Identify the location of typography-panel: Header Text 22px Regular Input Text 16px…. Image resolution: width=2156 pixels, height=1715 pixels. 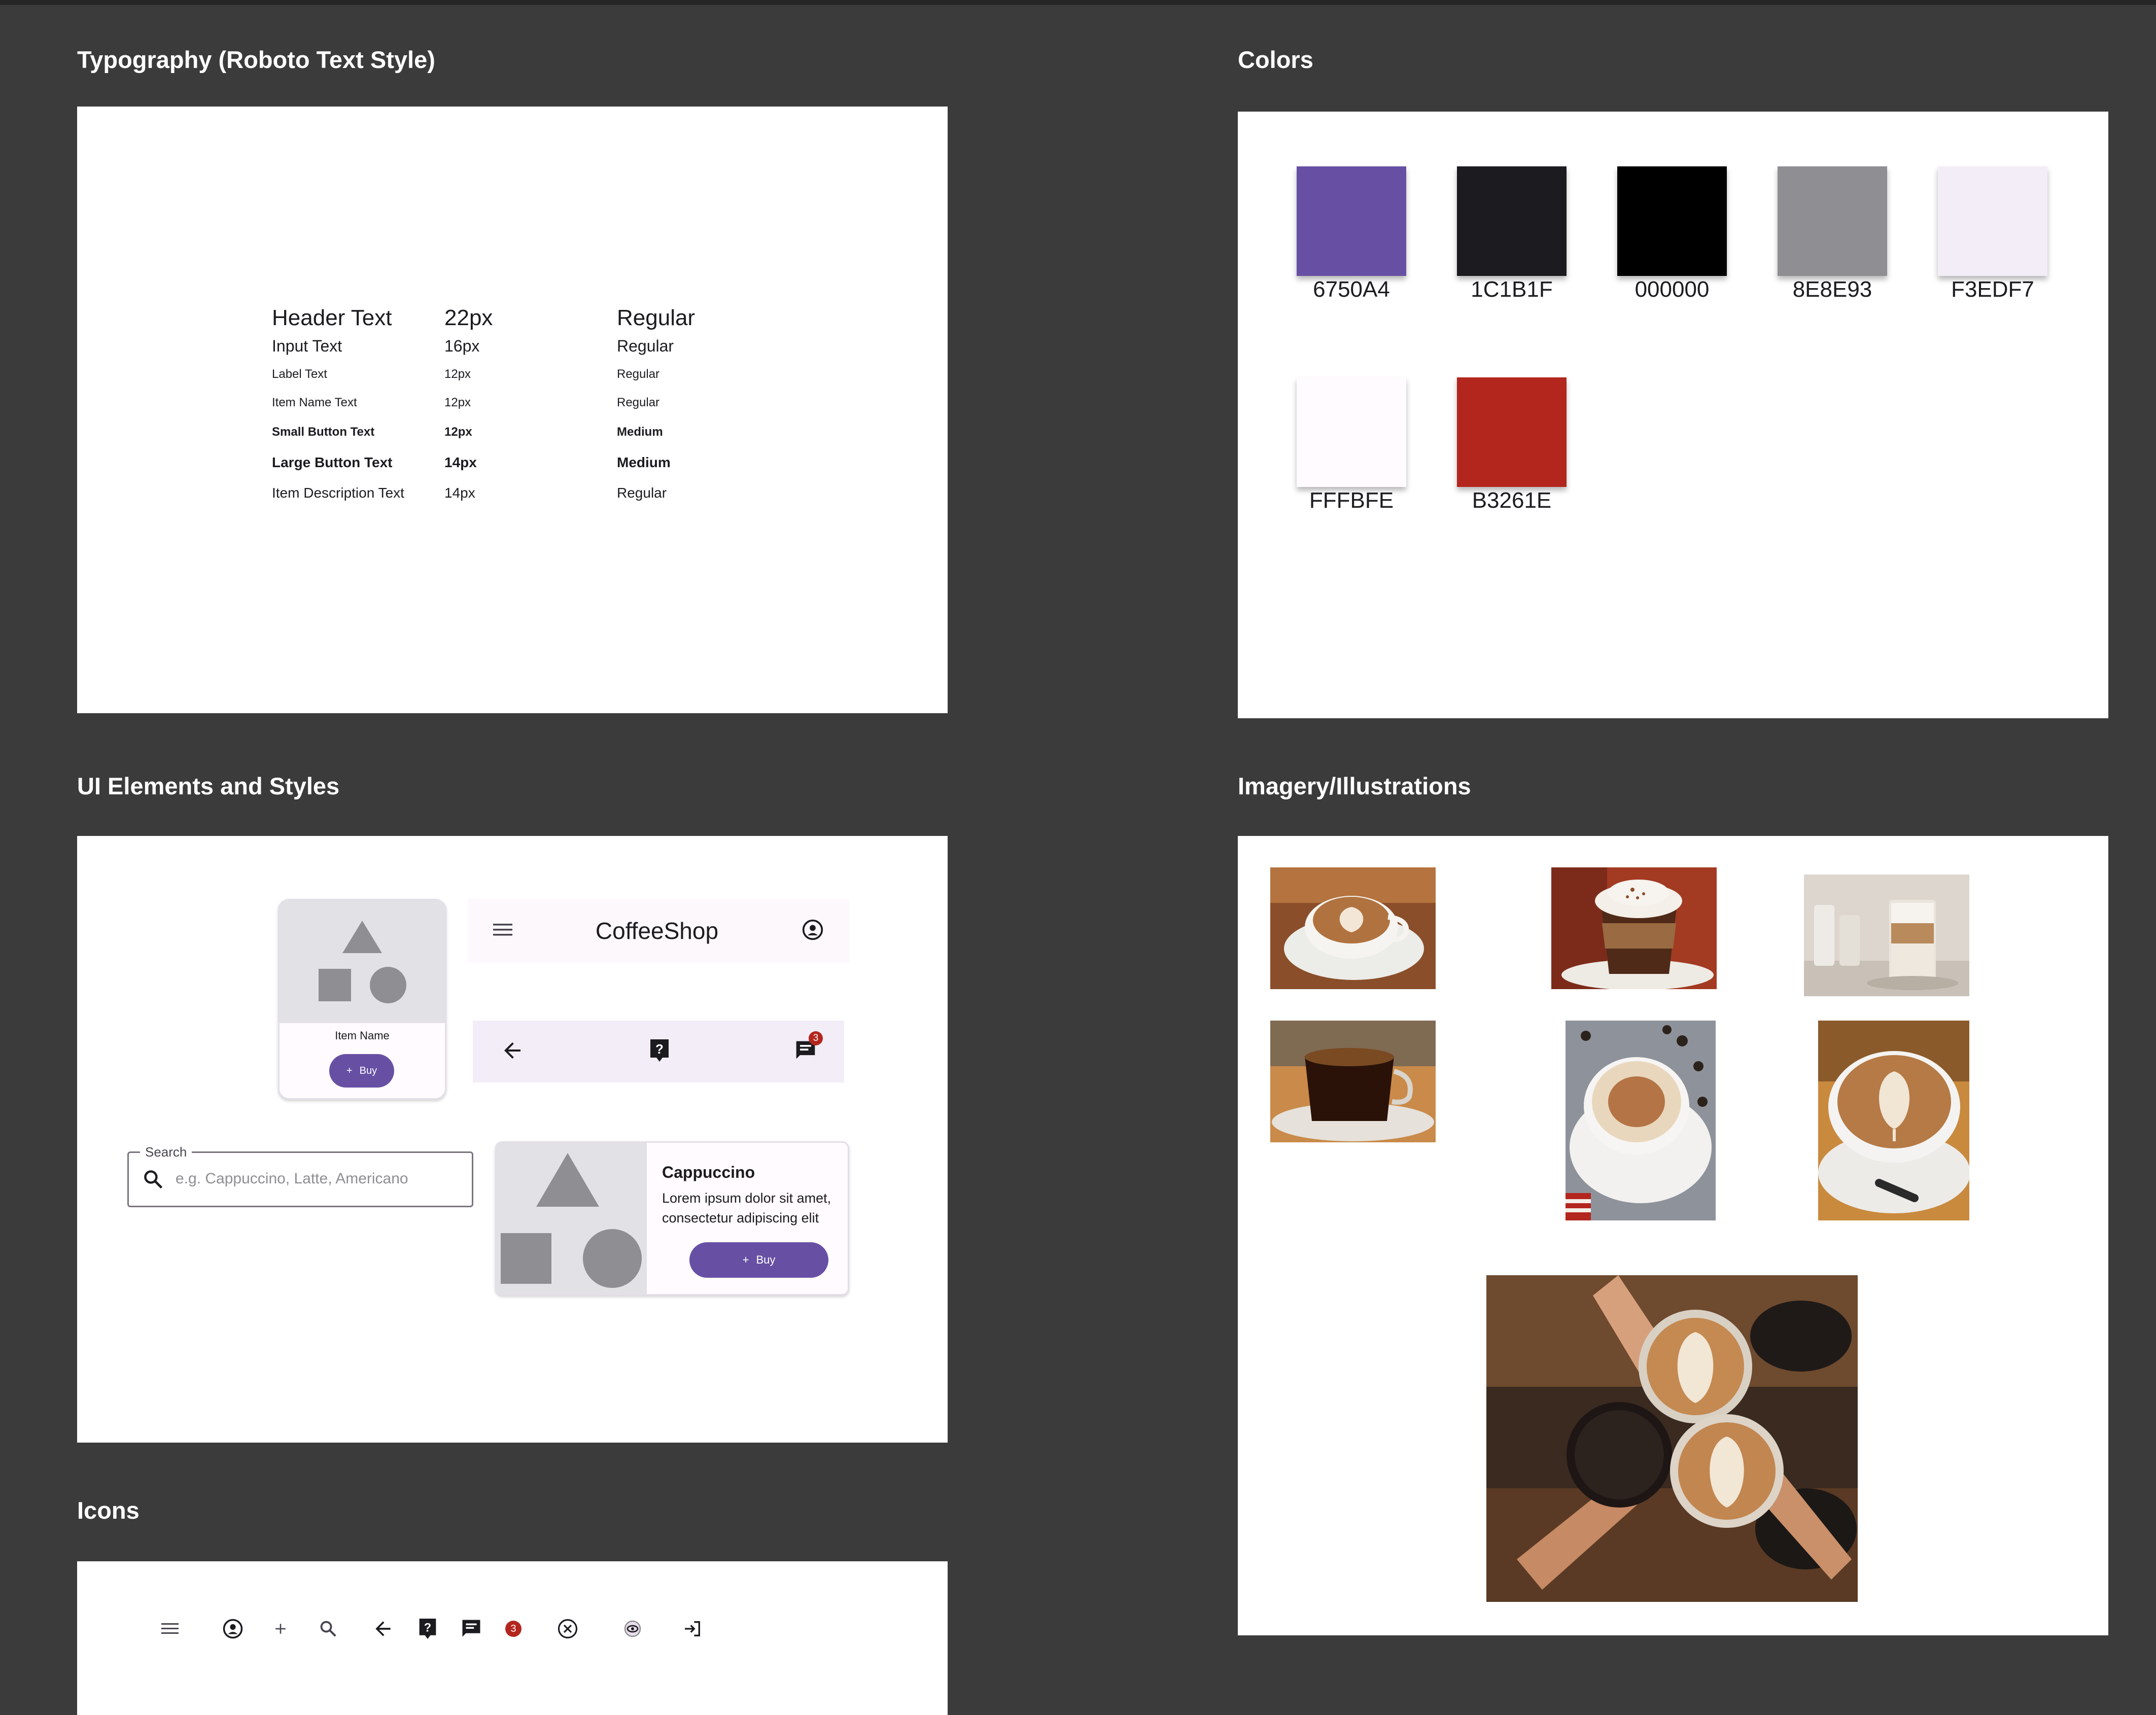
(512, 410).